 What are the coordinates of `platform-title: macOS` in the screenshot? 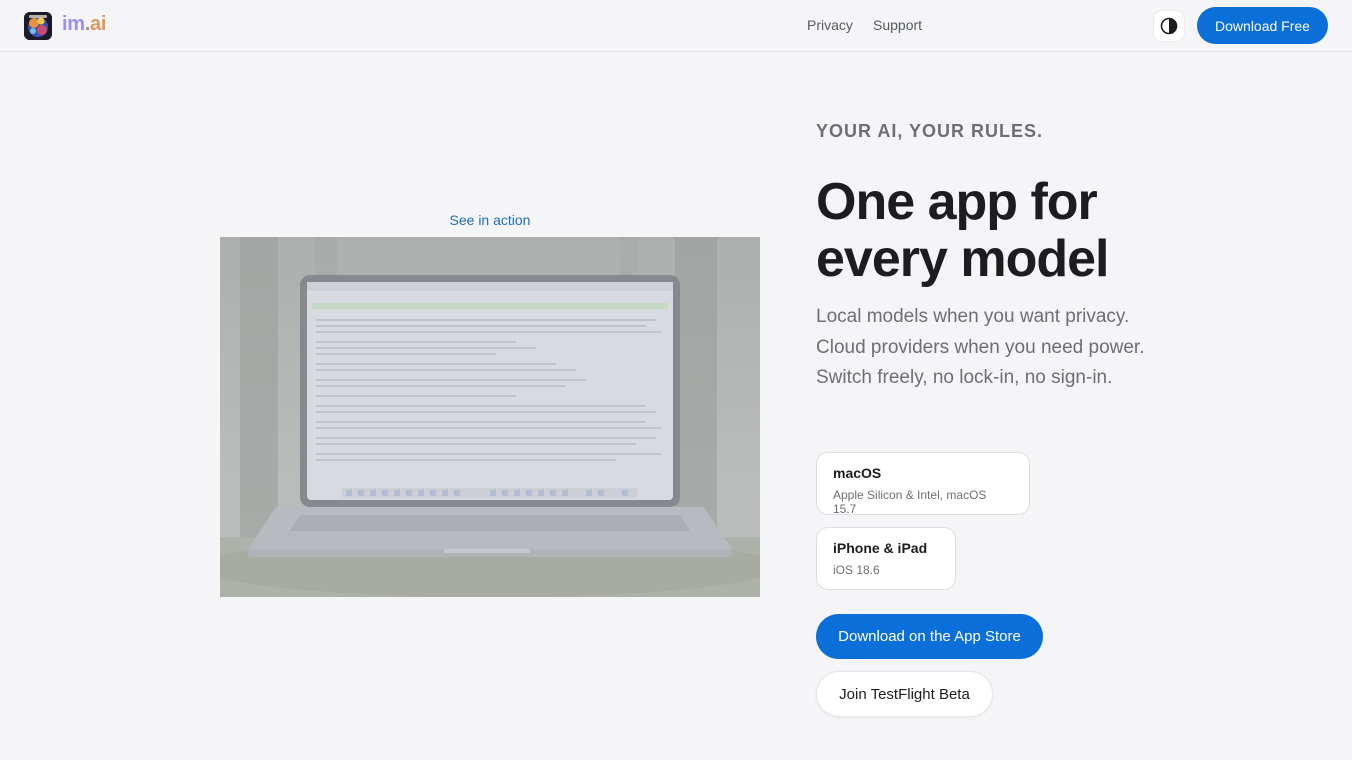 It's located at (857, 473).